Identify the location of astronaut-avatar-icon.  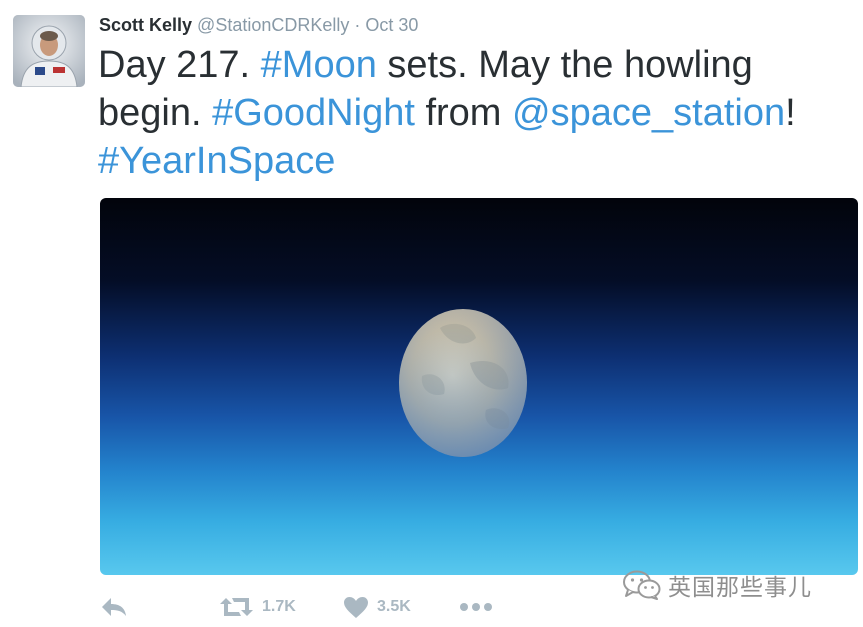
(49, 51).